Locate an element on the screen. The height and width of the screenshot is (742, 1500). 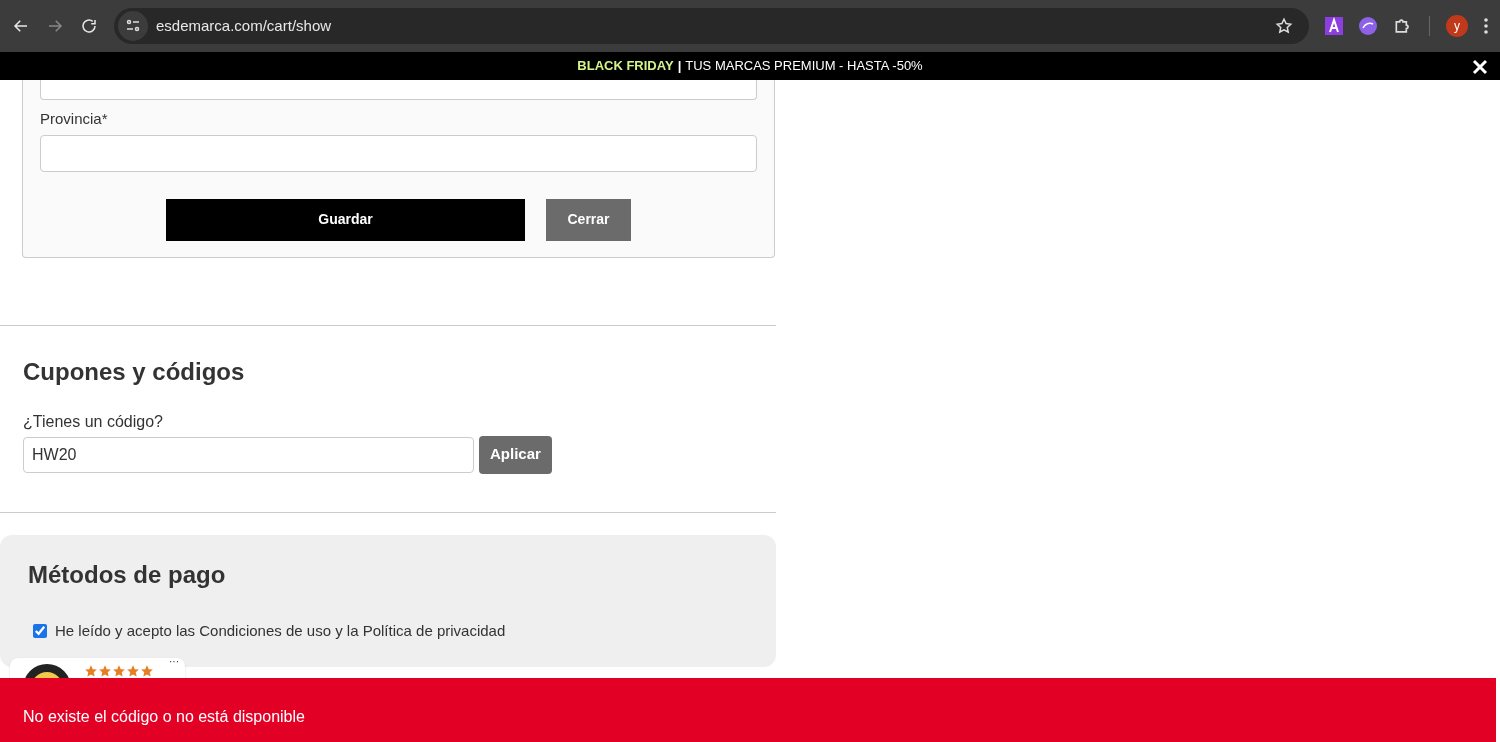
reload-icon is located at coordinates (89, 26).